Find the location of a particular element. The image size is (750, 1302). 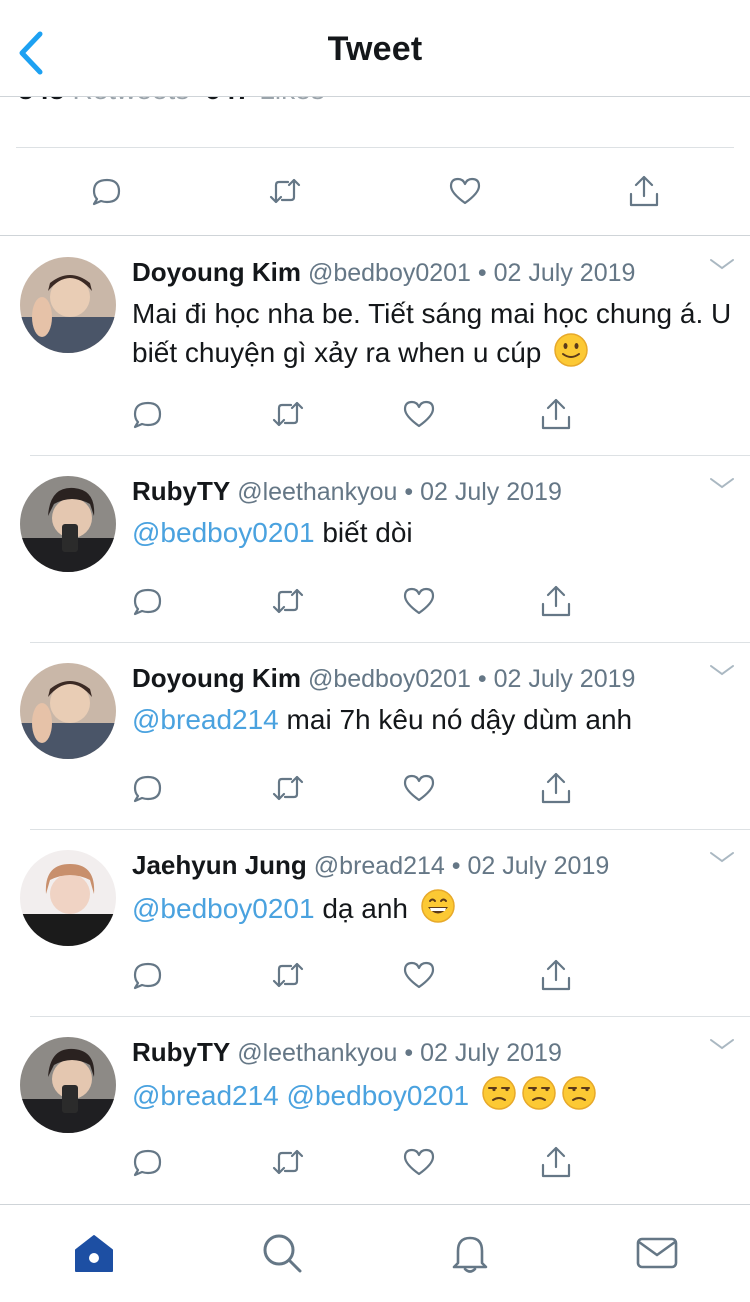

search-icon is located at coordinates (282, 1253).